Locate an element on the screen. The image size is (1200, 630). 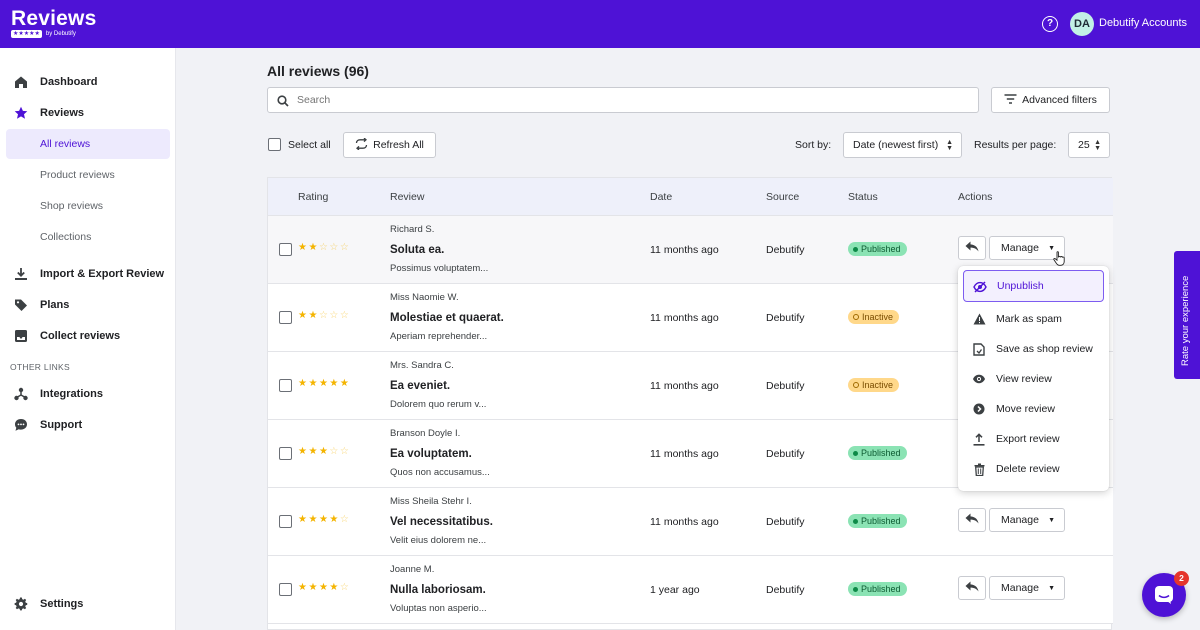
menu-item-label: Move review is located at coordinates (1025, 409).